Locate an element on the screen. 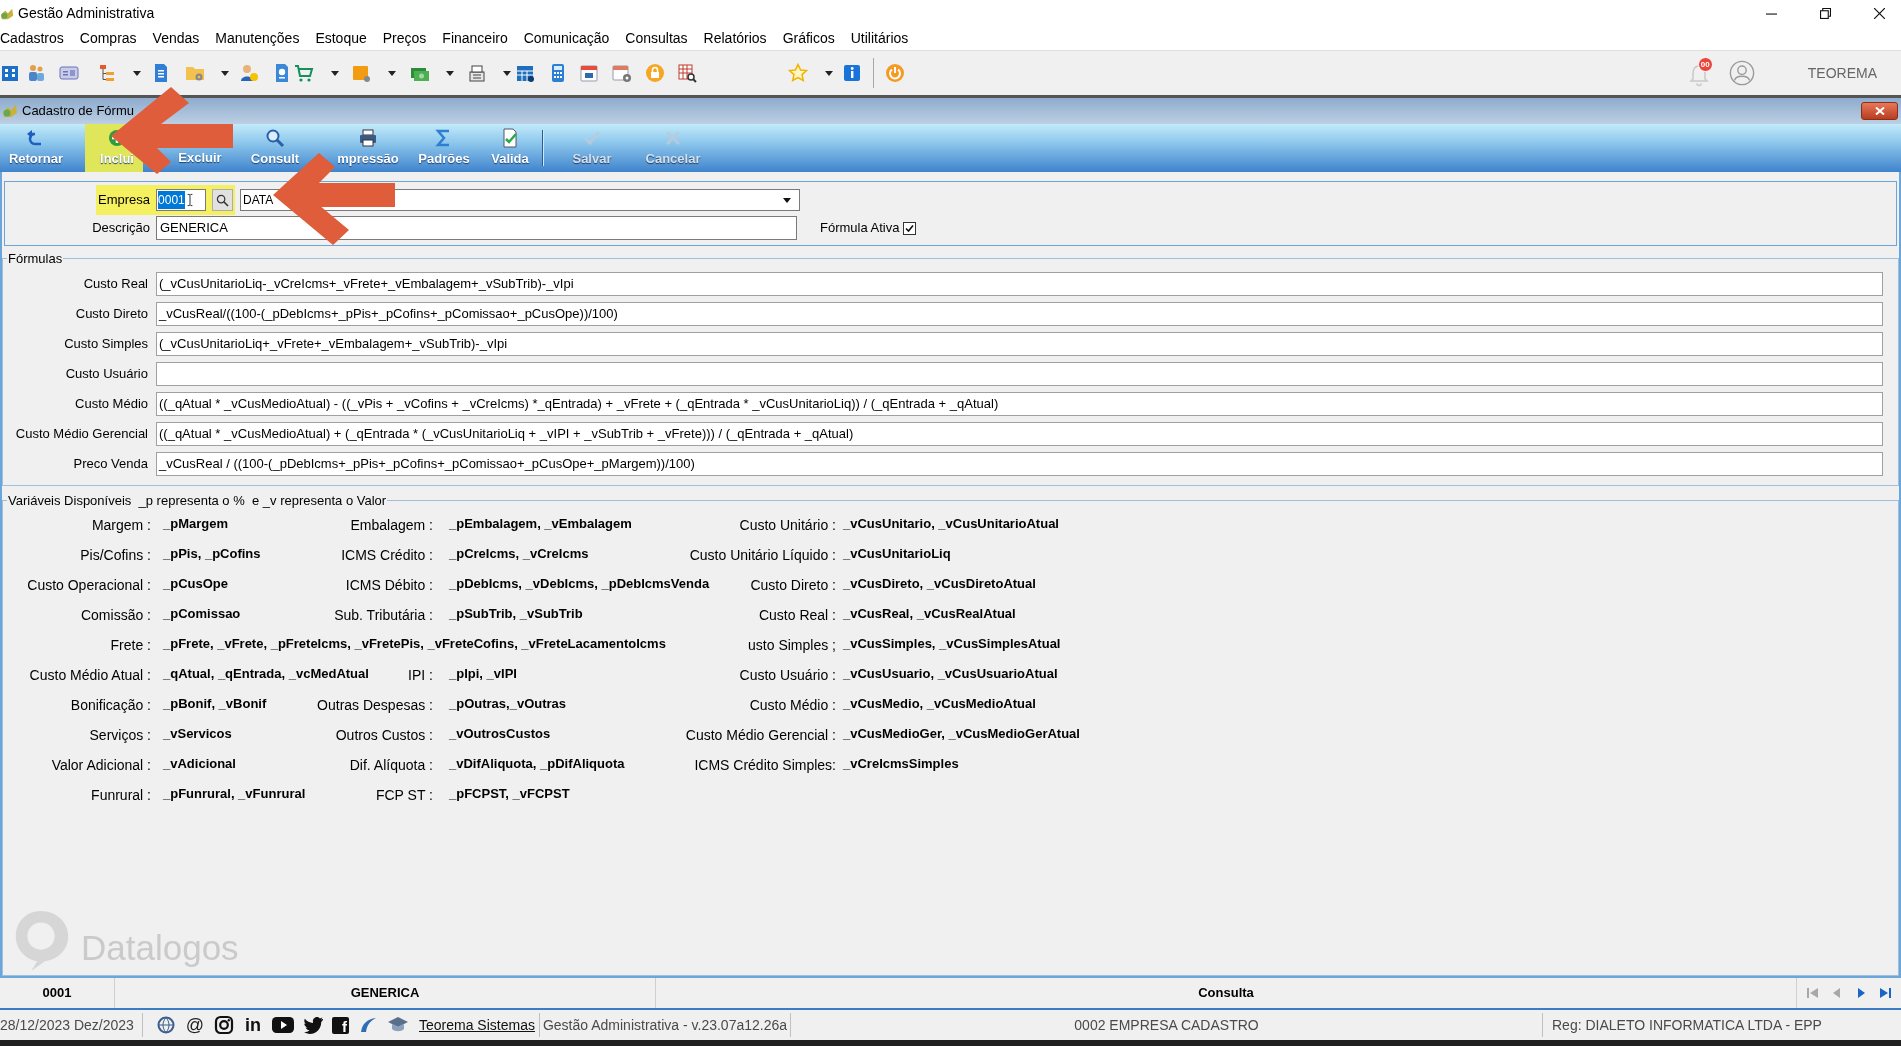 This screenshot has height=1046, width=1901. variable-names: _vCusMedio, _vCusMedioAtual is located at coordinates (939, 703).